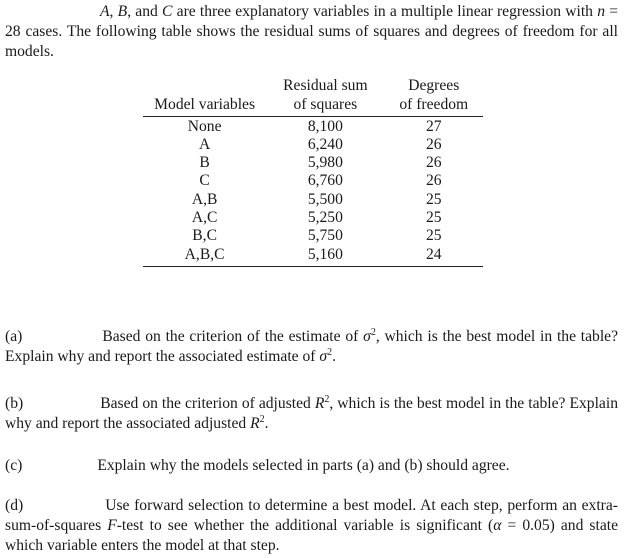 This screenshot has height=558, width=624. Describe the element at coordinates (433, 256) in the screenshot. I see `cell-df: 24` at that location.